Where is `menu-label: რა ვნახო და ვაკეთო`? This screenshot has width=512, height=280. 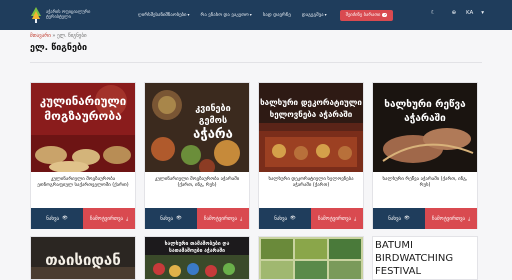 menu-label: რა ვნახო და ვაკეთო is located at coordinates (224, 15).